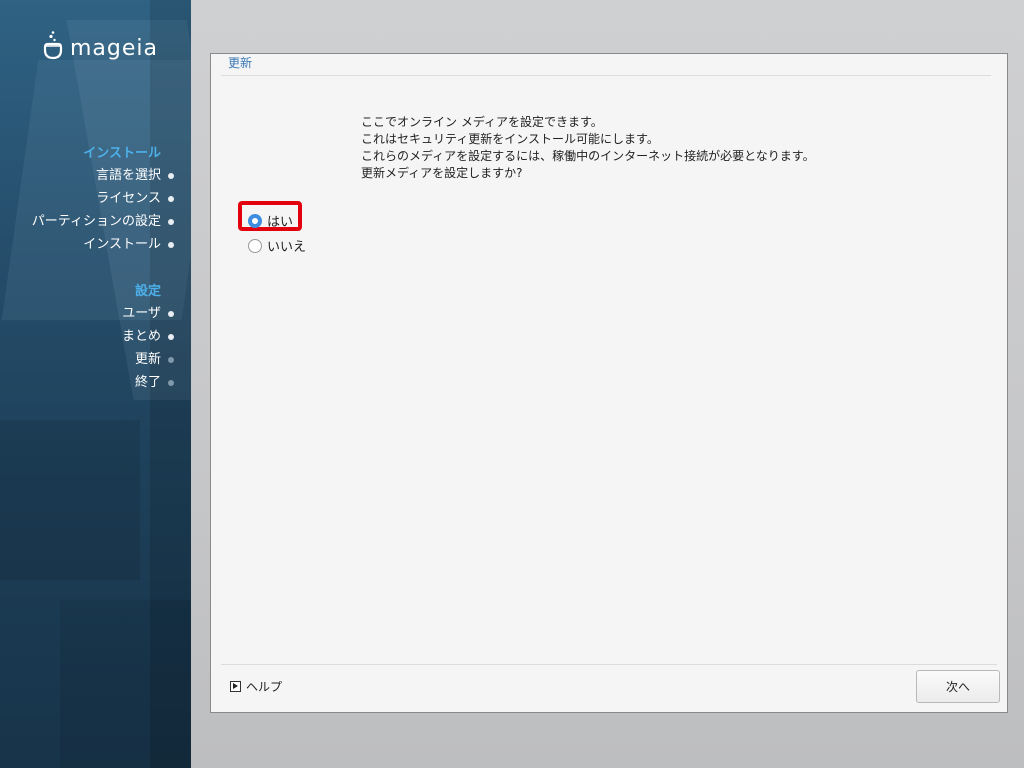 The image size is (1024, 768). What do you see at coordinates (87, 359) in the screenshot?
I see `step-updates: 更新` at bounding box center [87, 359].